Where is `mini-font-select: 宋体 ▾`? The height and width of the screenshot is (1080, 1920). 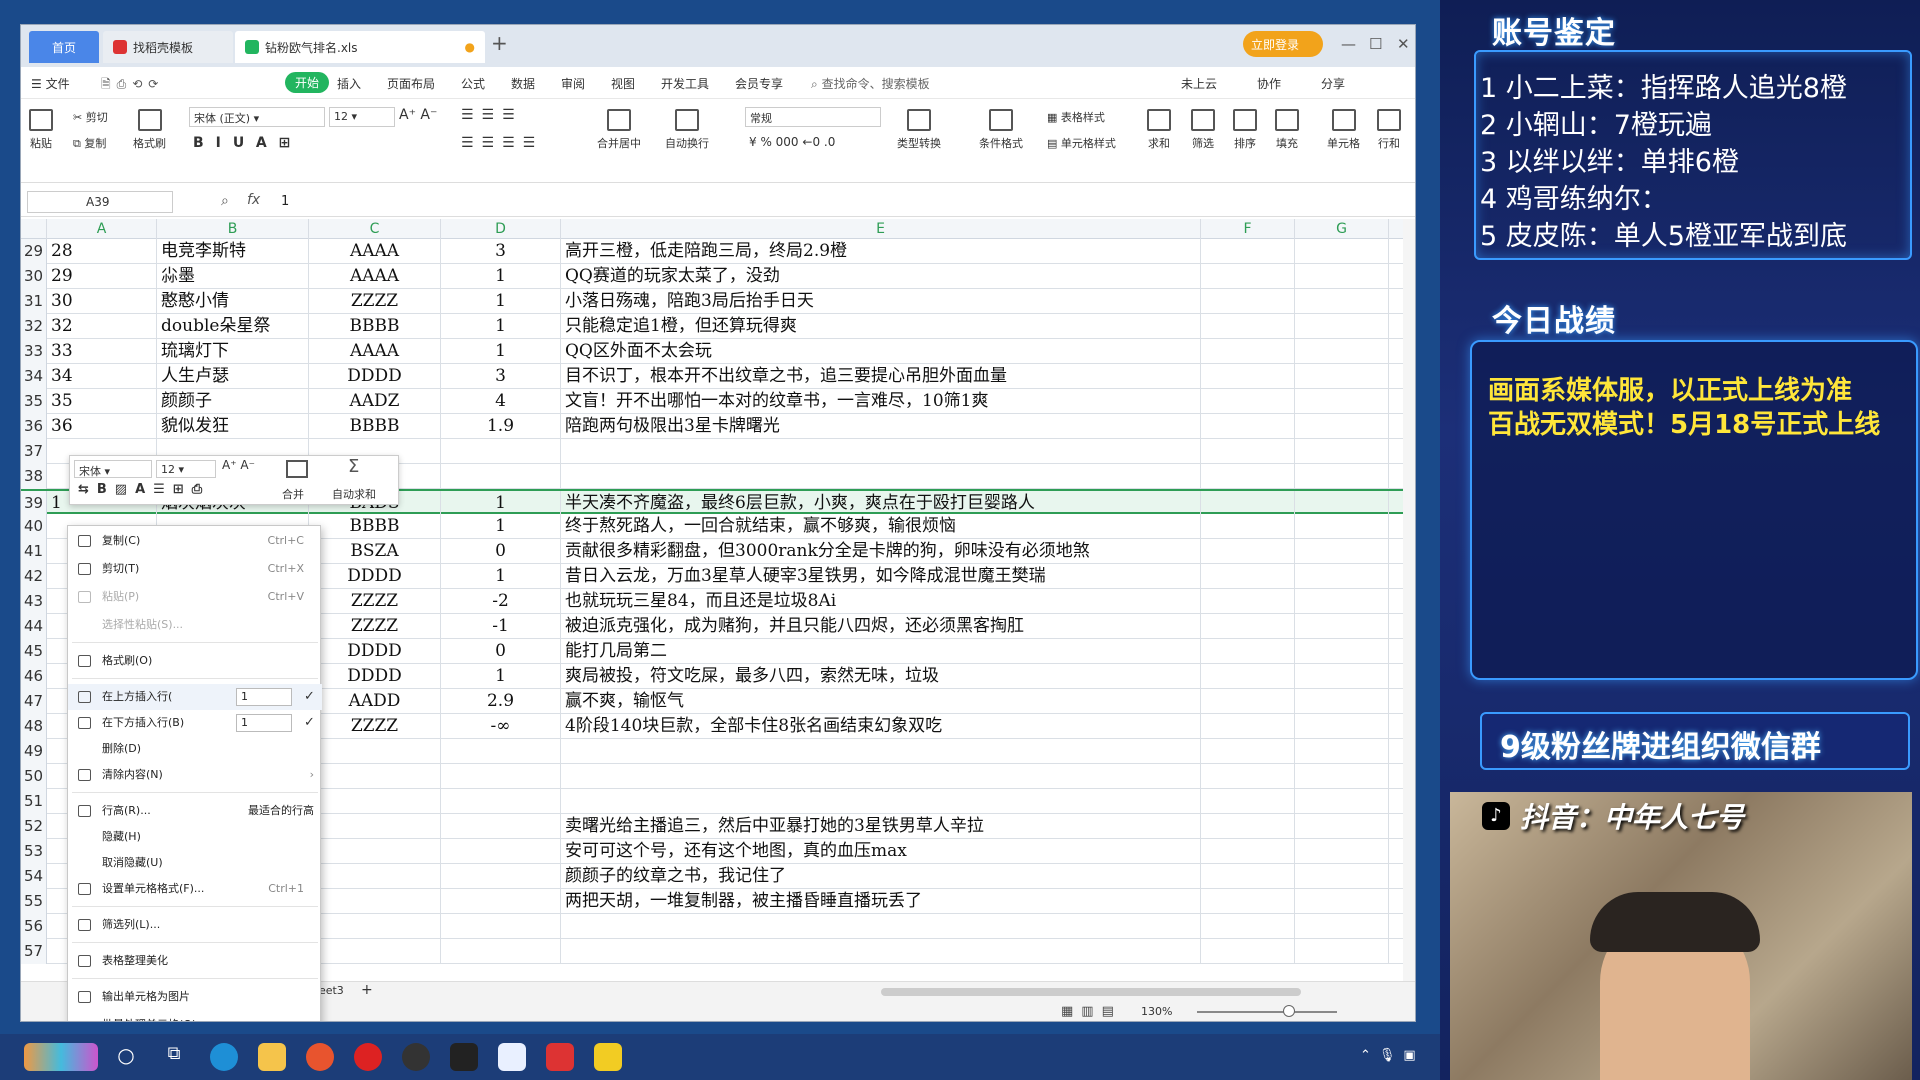 mini-font-select: 宋体 ▾ is located at coordinates (113, 469).